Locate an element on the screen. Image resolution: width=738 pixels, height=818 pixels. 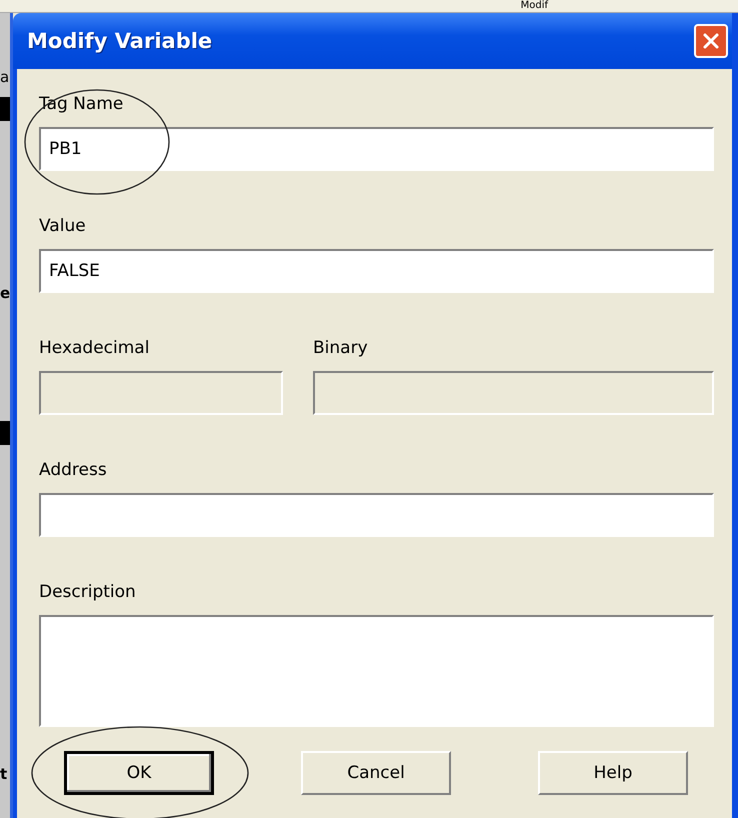
background-window-text: e is located at coordinates (5, 293).